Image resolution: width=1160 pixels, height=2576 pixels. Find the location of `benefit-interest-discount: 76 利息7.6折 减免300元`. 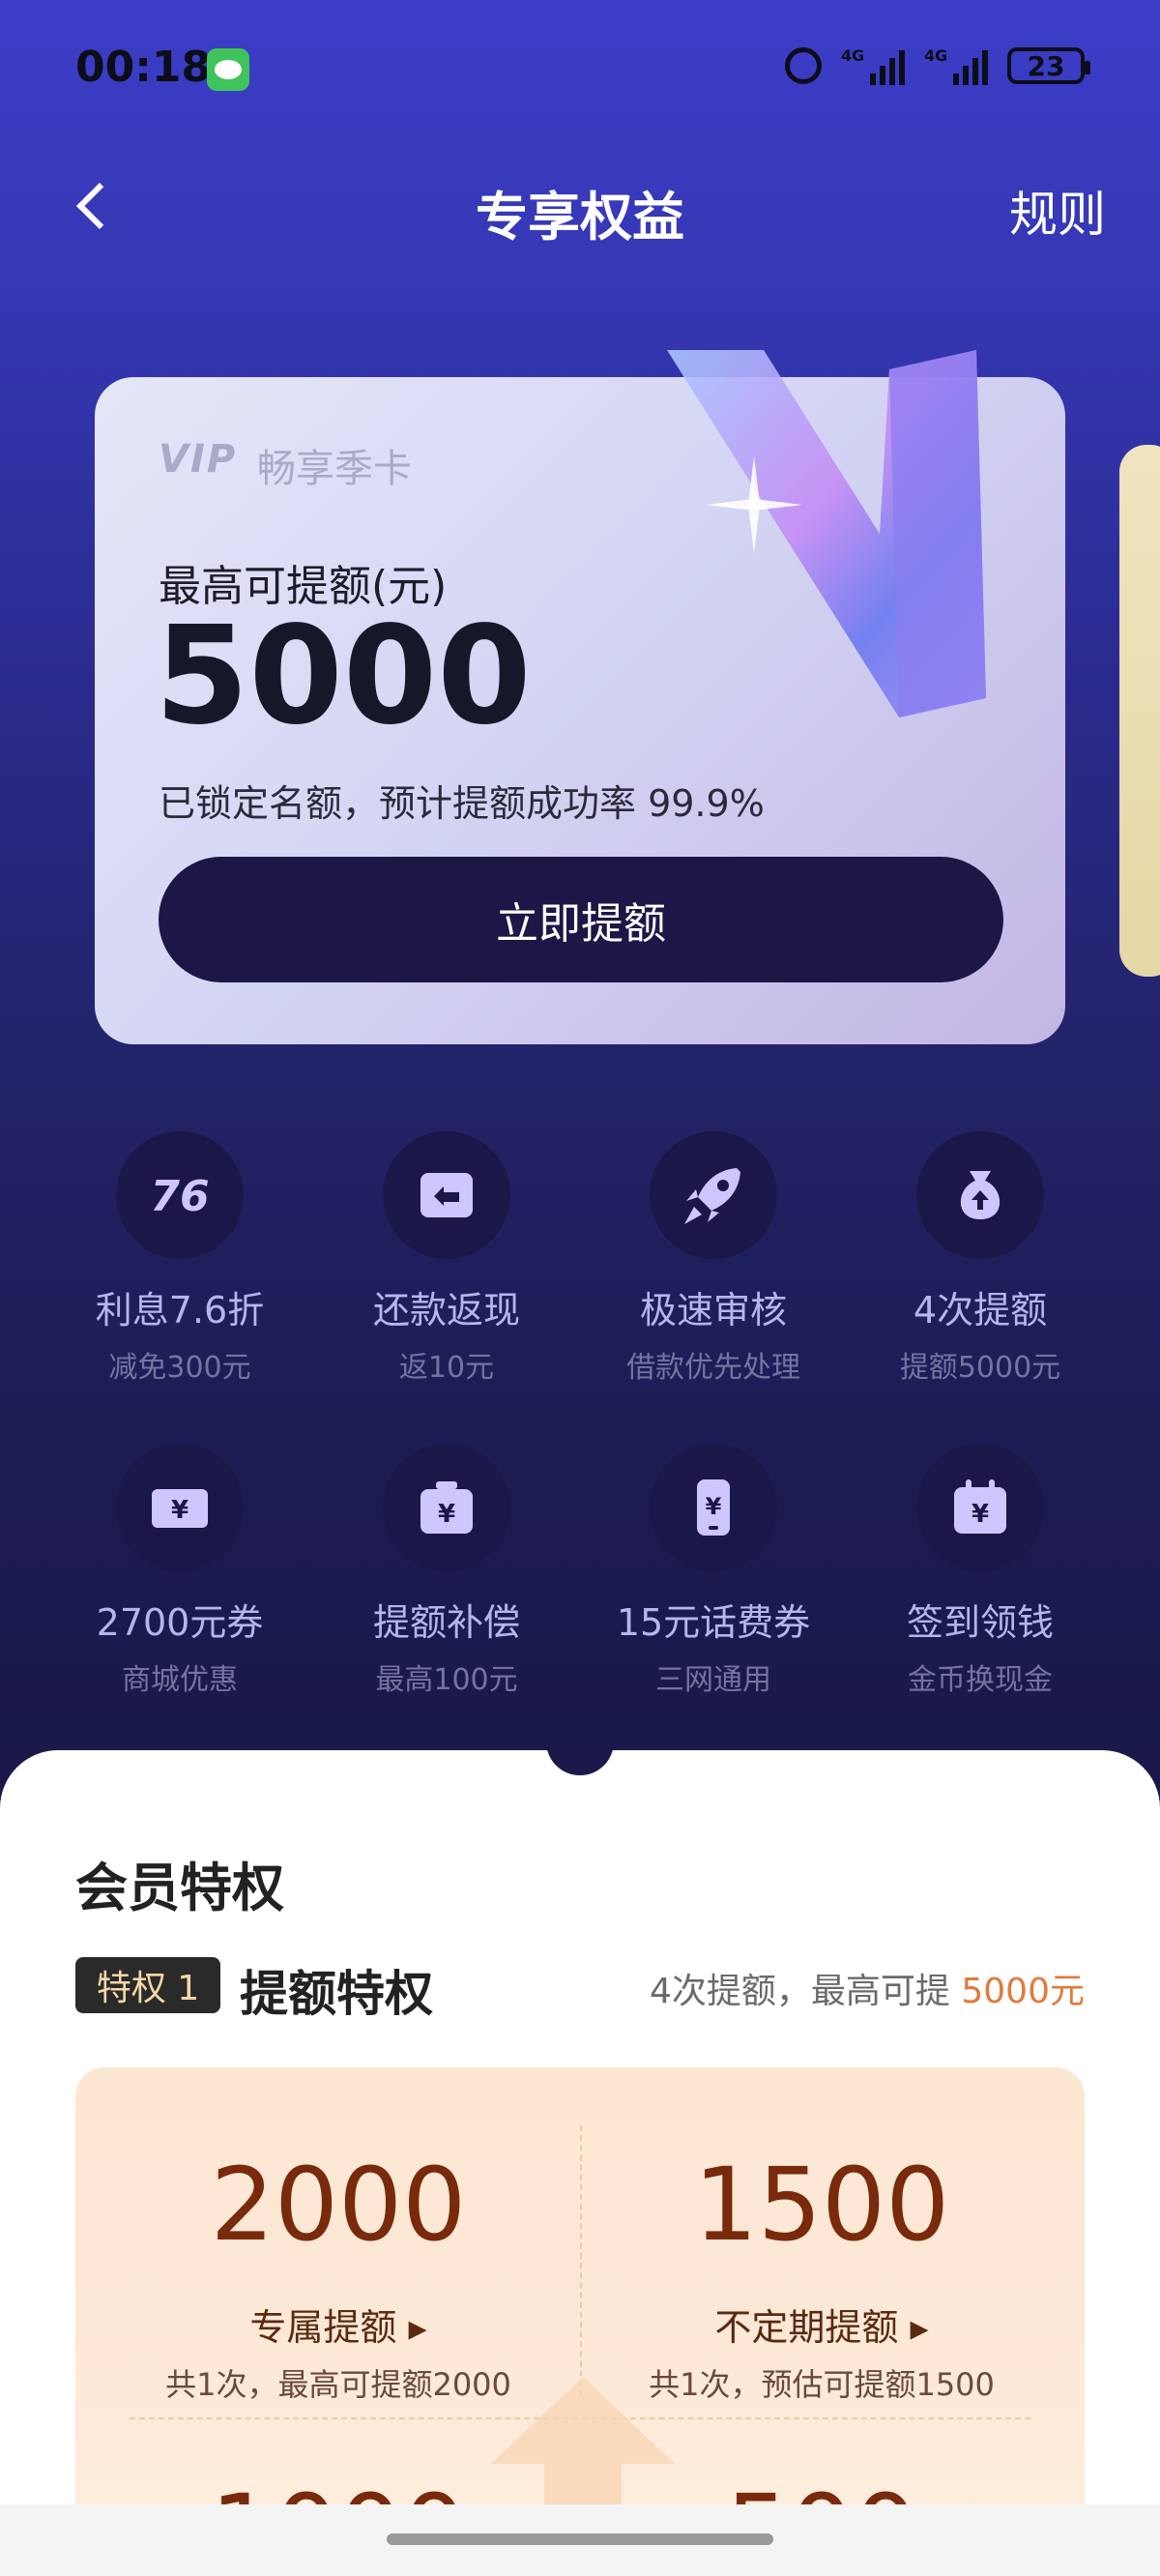

benefit-interest-discount: 76 利息7.6折 减免300元 is located at coordinates (180, 1258).